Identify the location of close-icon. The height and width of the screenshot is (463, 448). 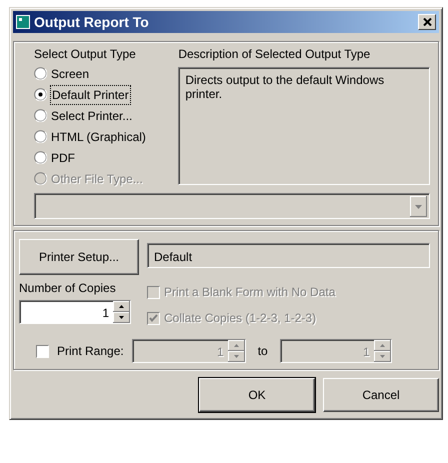
(427, 22).